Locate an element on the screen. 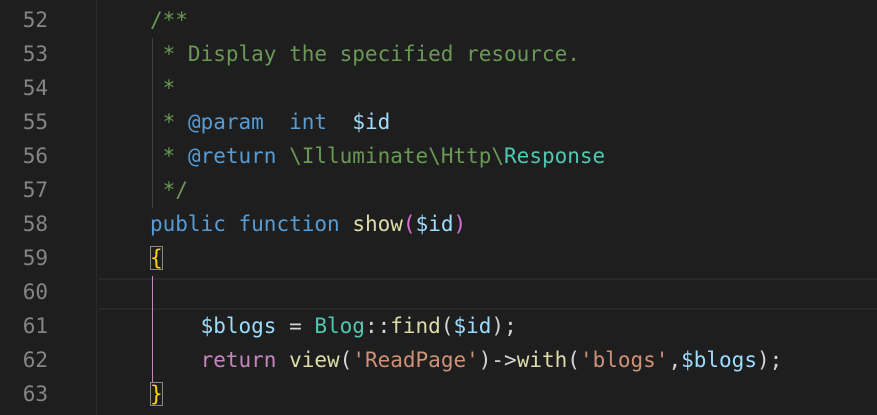 Image resolution: width=877 pixels, height=415 pixels. line-number: 60 is located at coordinates (35, 292).